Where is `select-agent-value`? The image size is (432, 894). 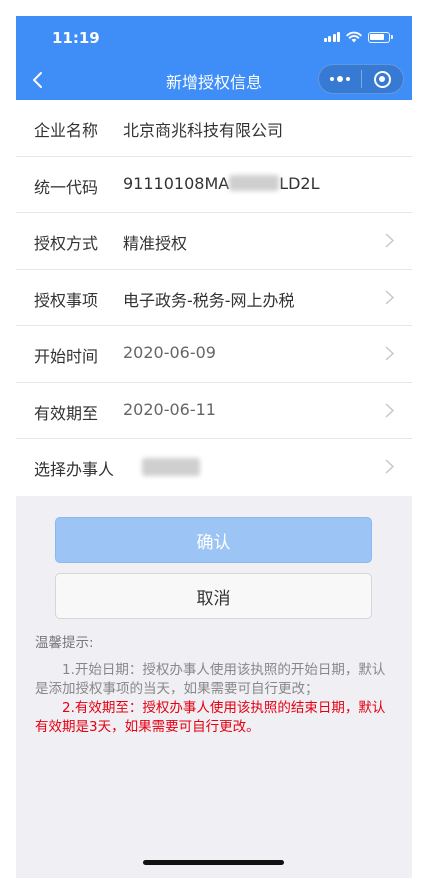 select-agent-value is located at coordinates (171, 466).